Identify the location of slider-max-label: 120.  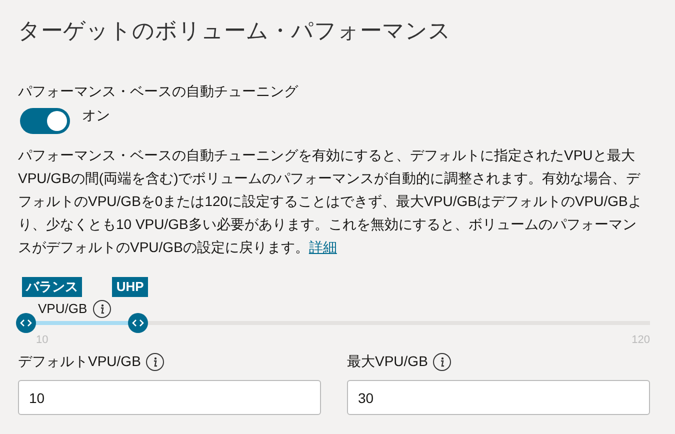
(641, 340).